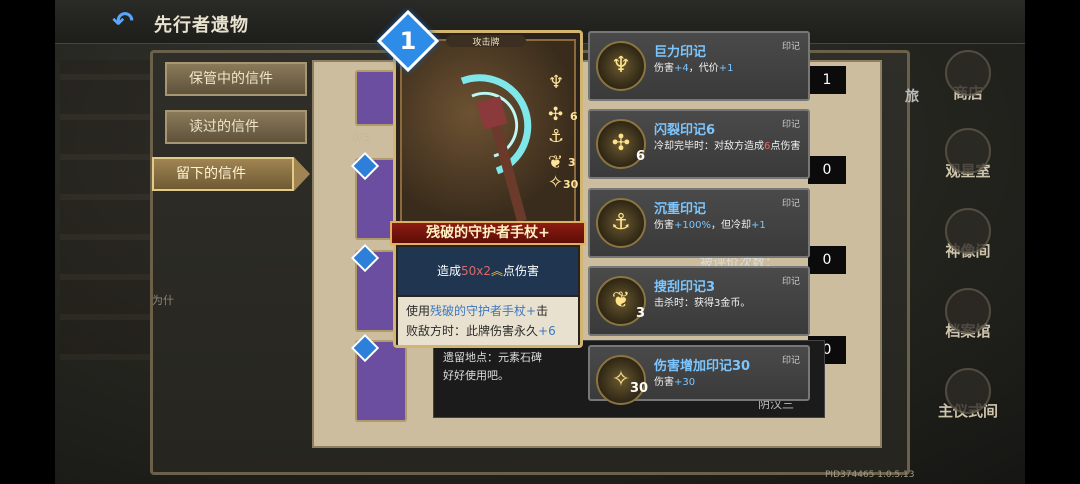 The image size is (1080, 484). Describe the element at coordinates (685, 287) in the screenshot. I see `mark-name: 搜刮印记3` at that location.